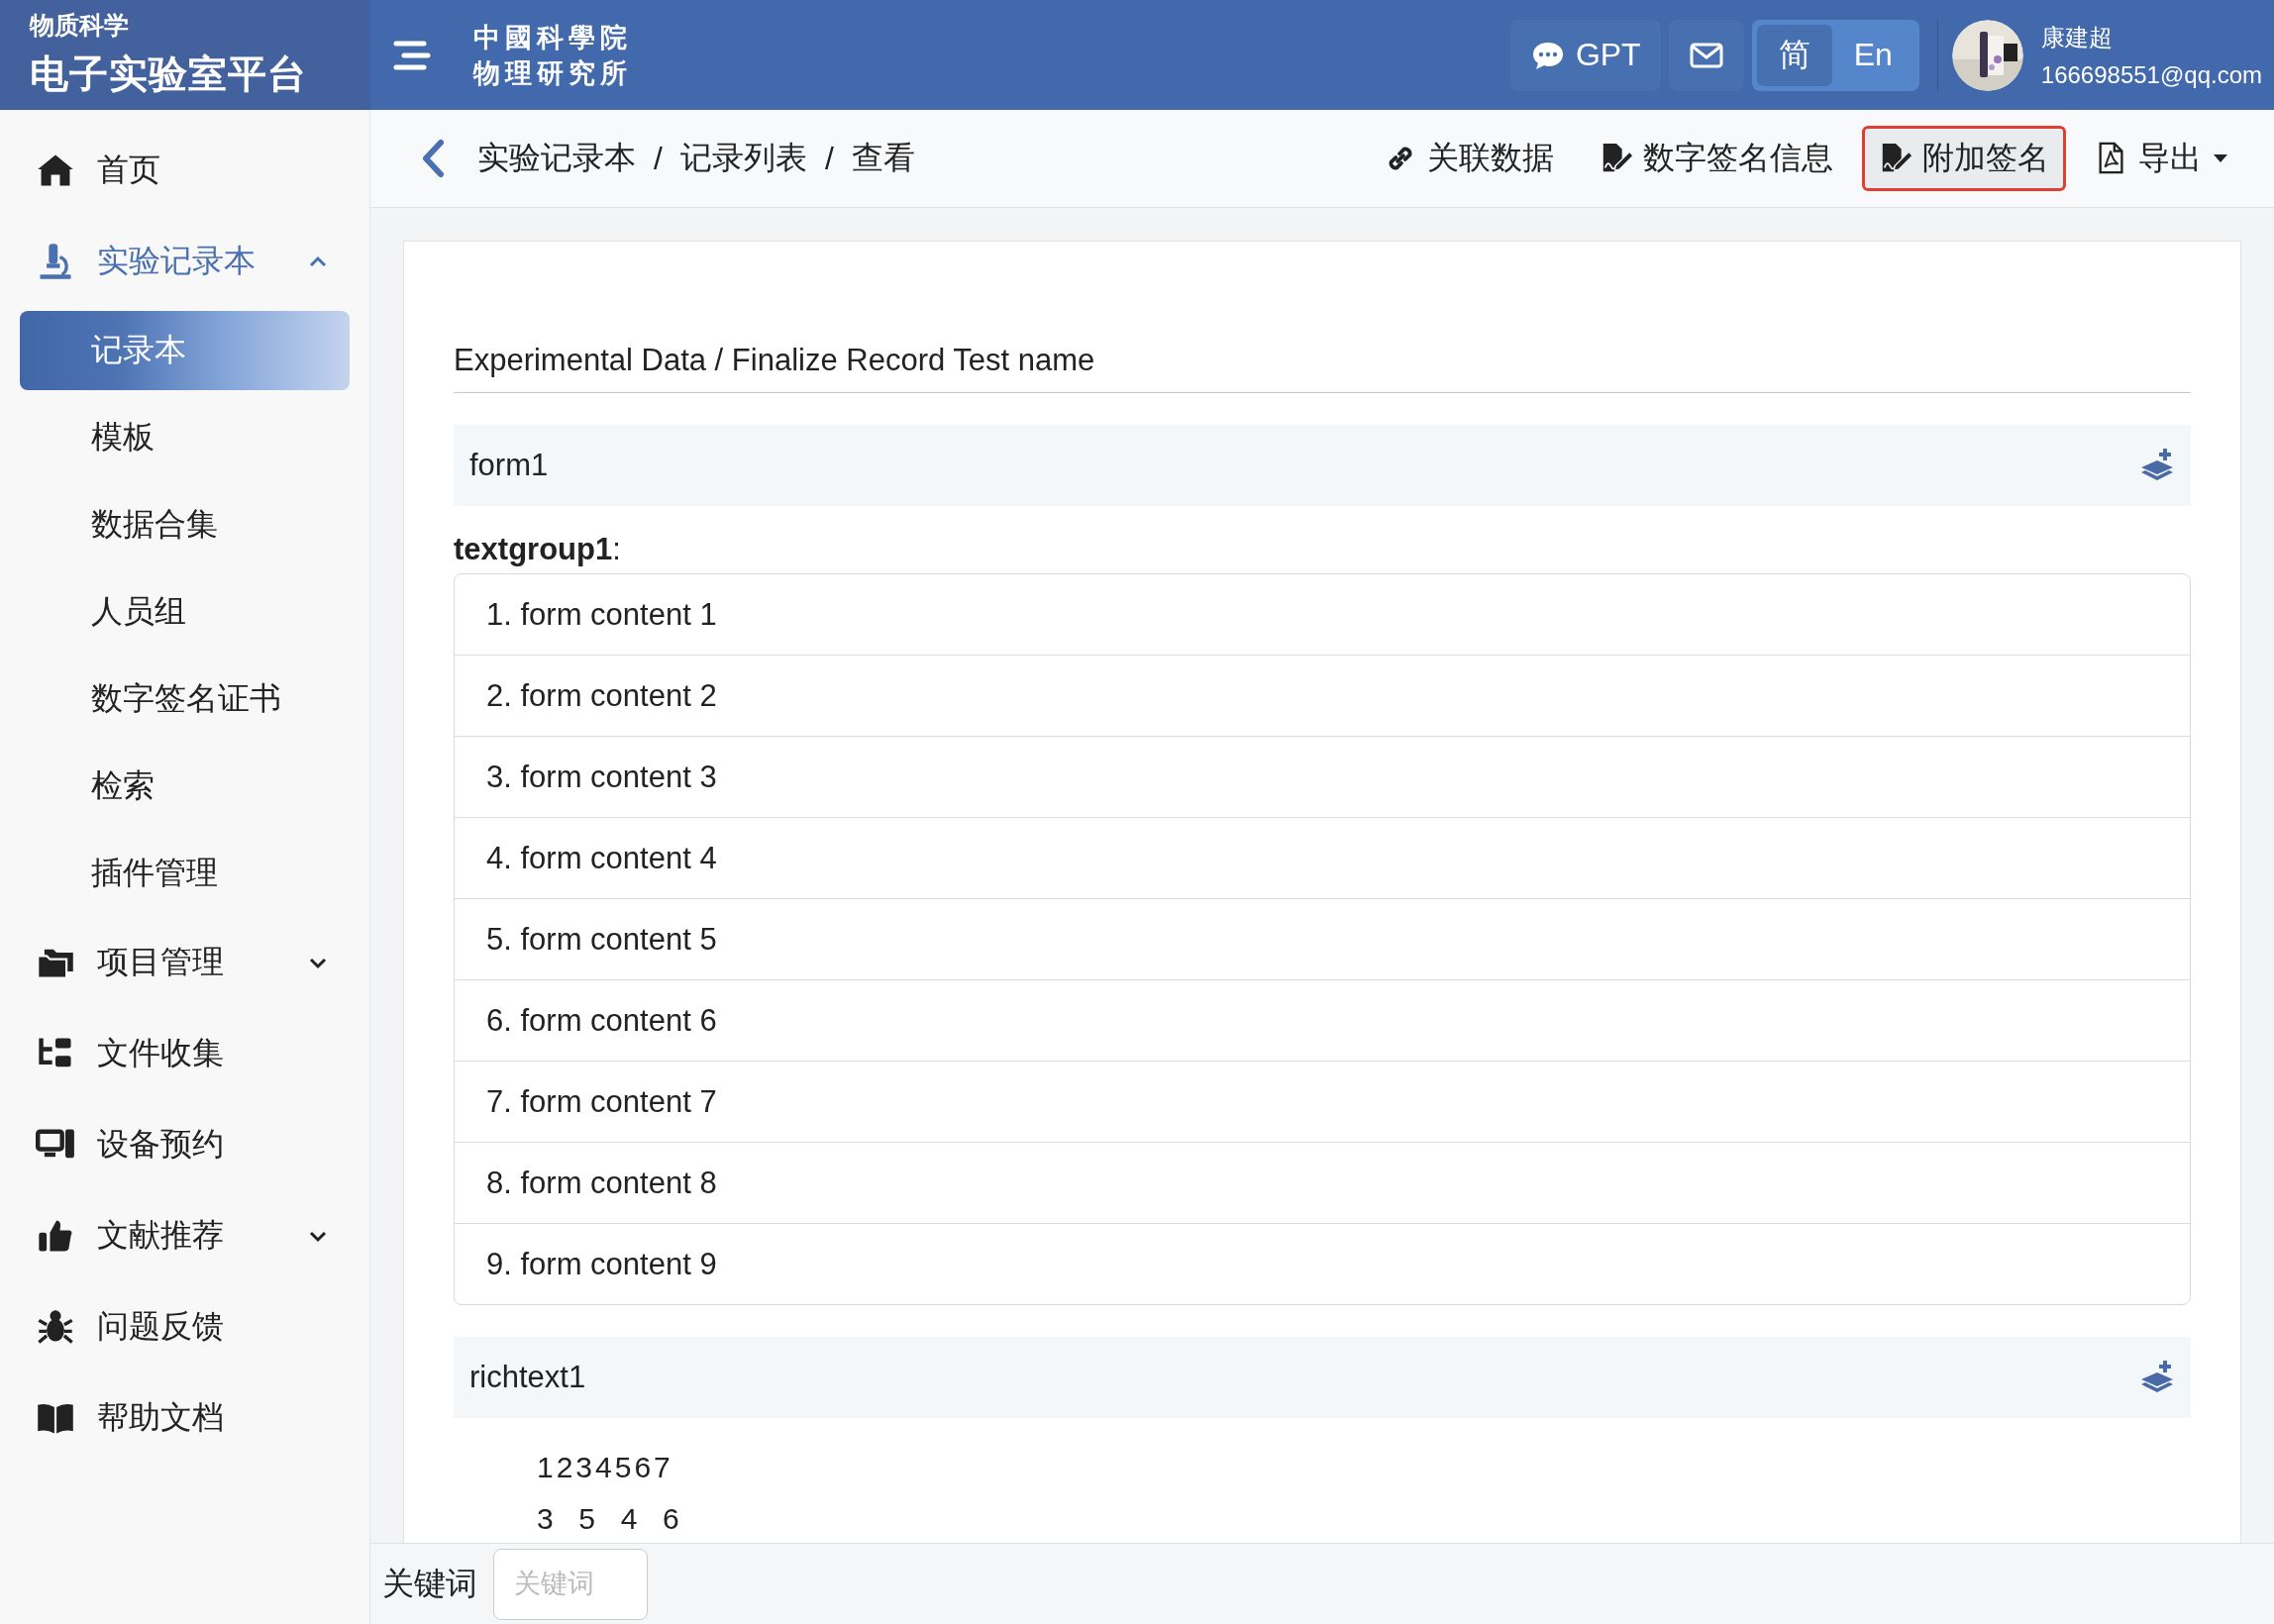 The image size is (2274, 1624). I want to click on richtext-line: 1234567, so click(605, 1467).